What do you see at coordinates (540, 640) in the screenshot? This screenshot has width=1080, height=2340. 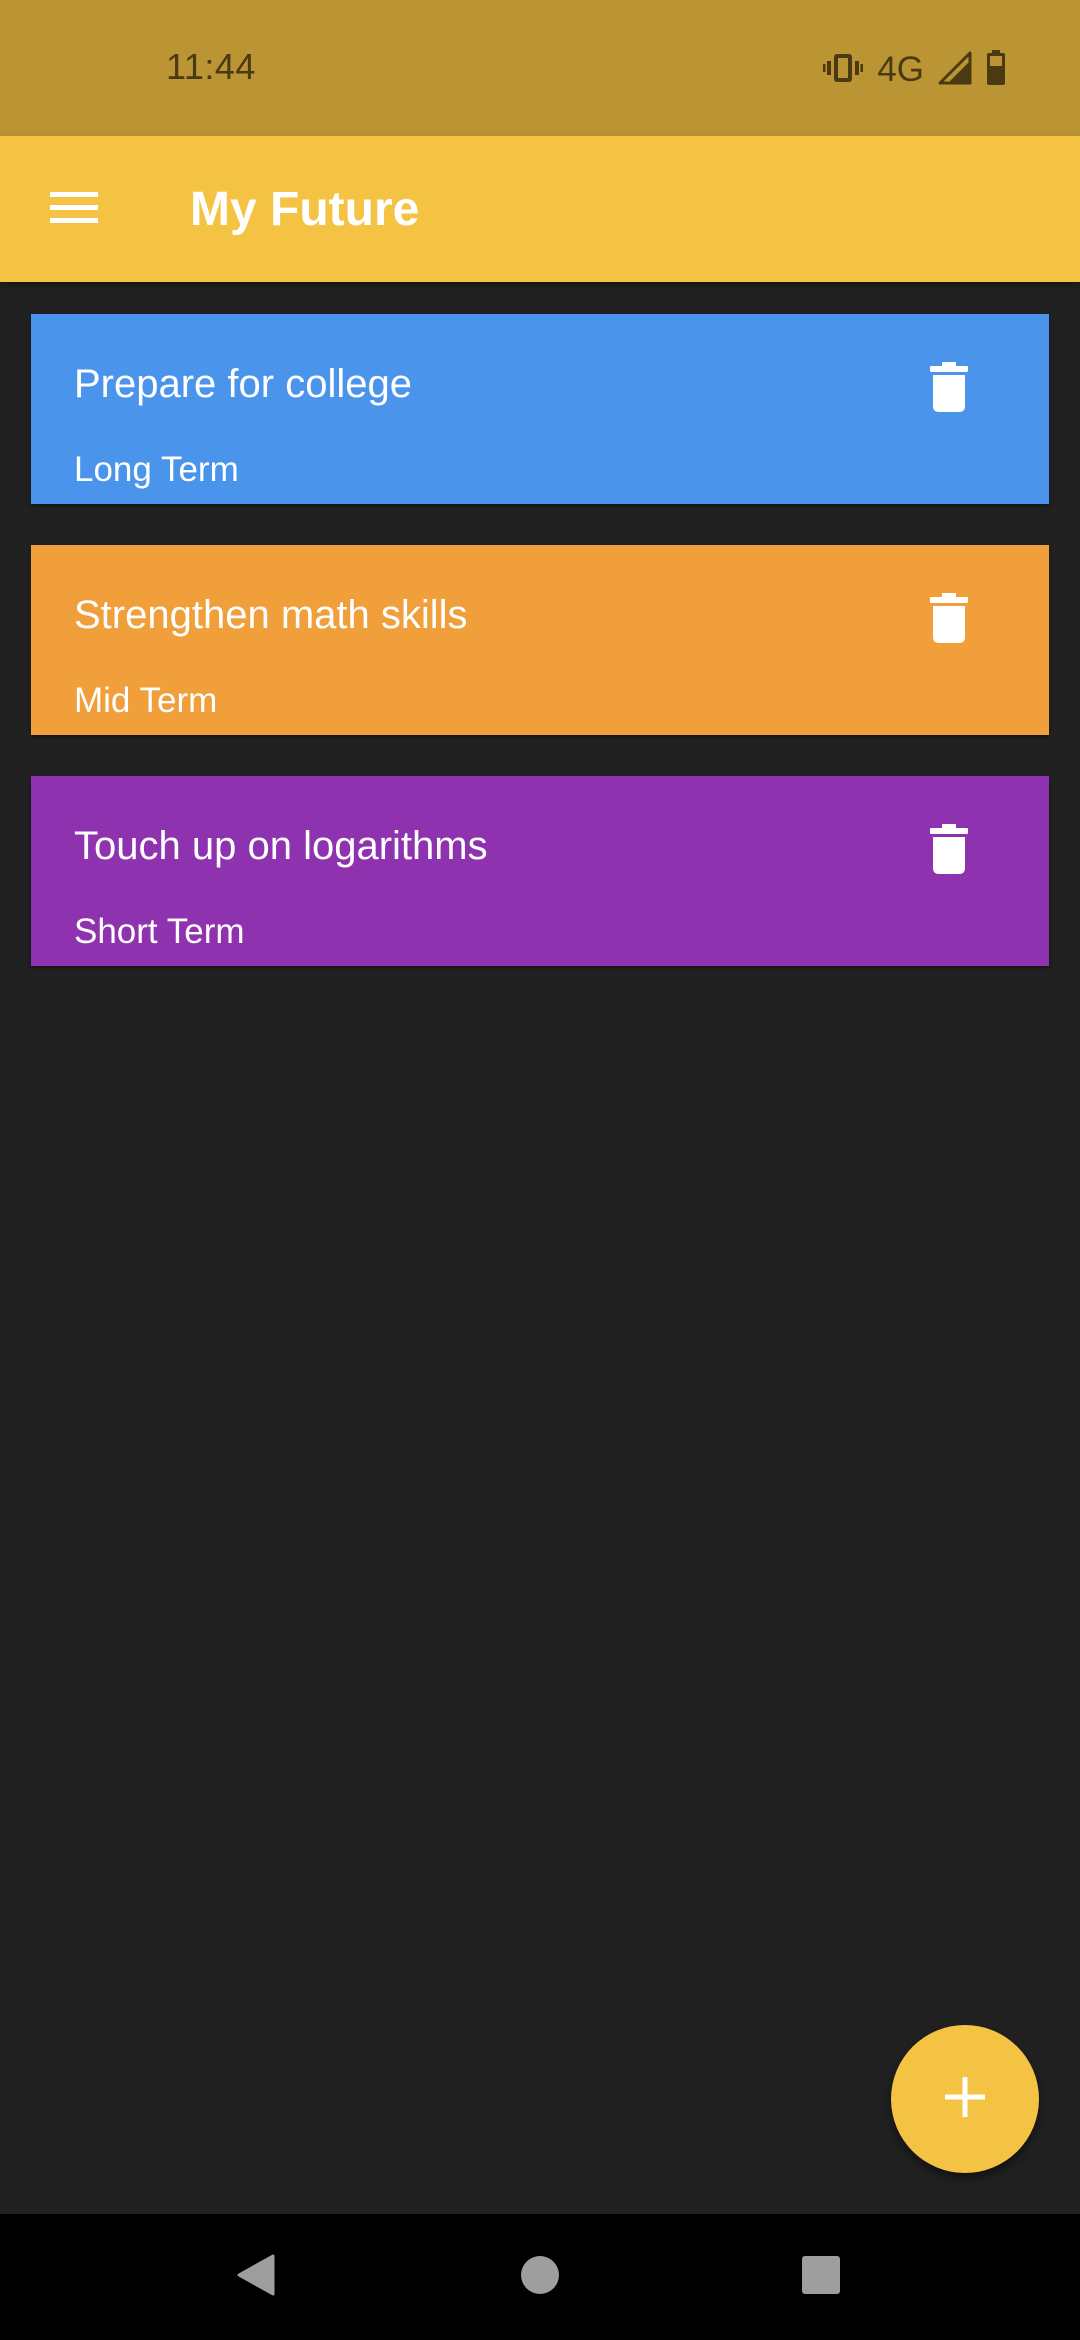 I see `goal-card: Strengthen math skills Mid Term` at bounding box center [540, 640].